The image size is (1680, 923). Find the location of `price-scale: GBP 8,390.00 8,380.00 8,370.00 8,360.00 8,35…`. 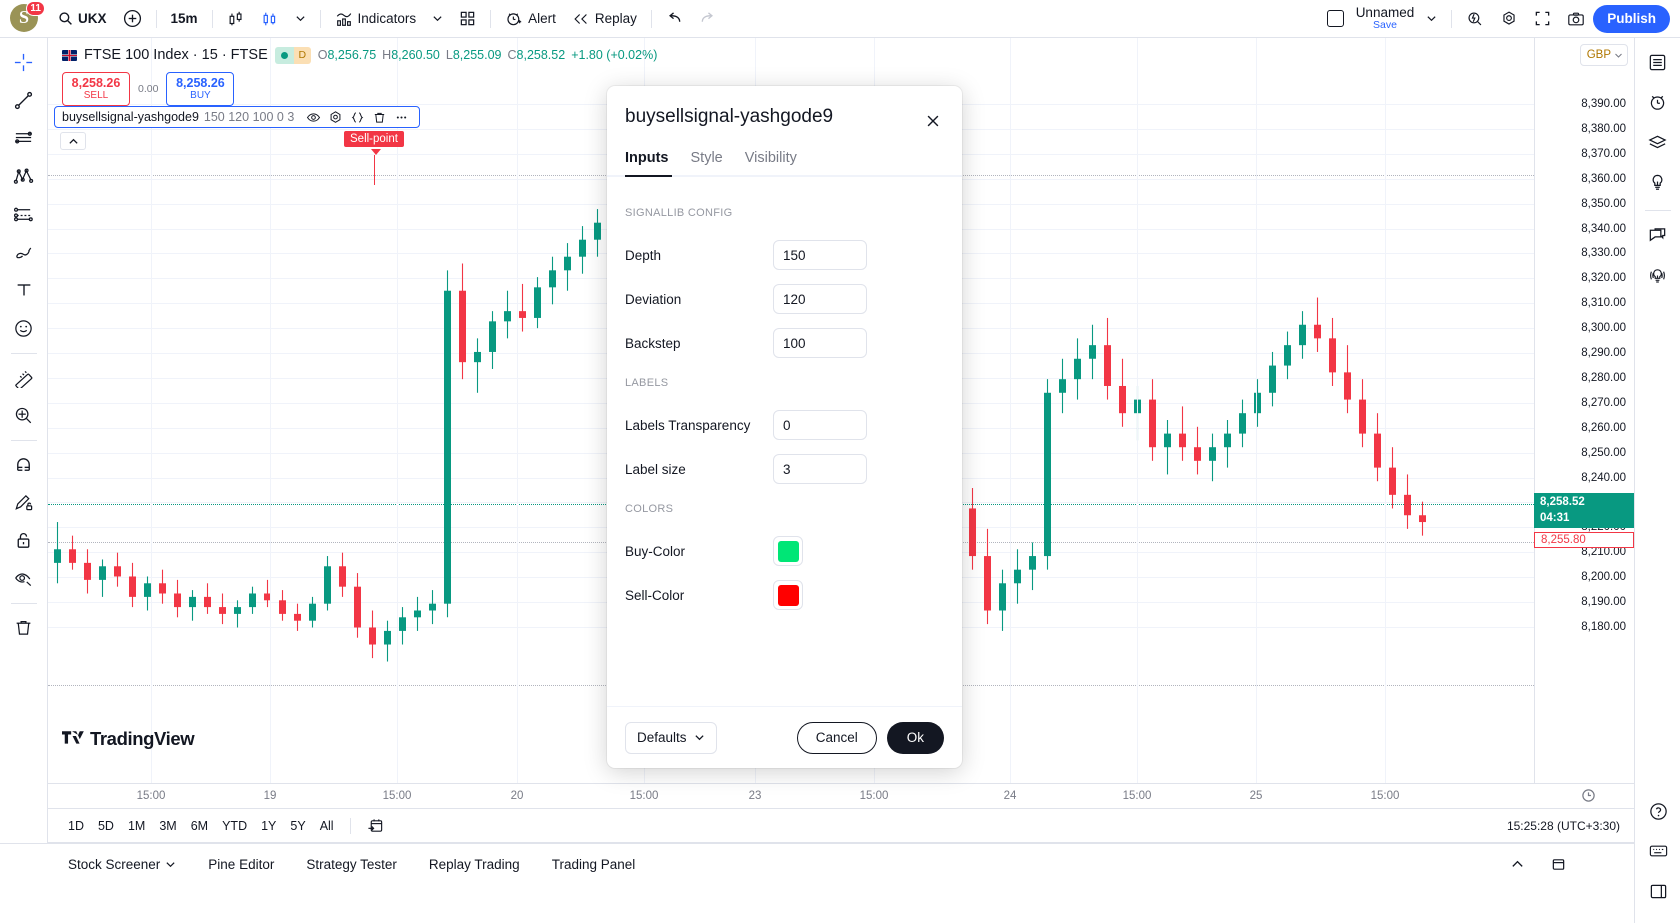

price-scale: GBP 8,390.00 8,380.00 8,370.00 8,360.00 8,35… is located at coordinates (1584, 410).